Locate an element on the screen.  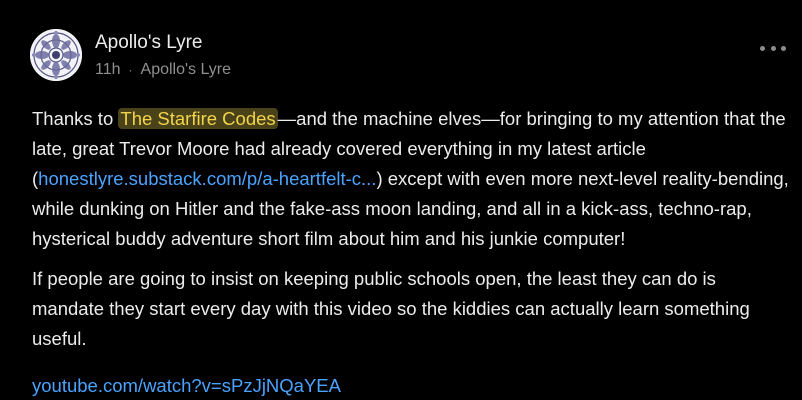
post-subline: 11h · Apollo's Lyre is located at coordinates (163, 70).